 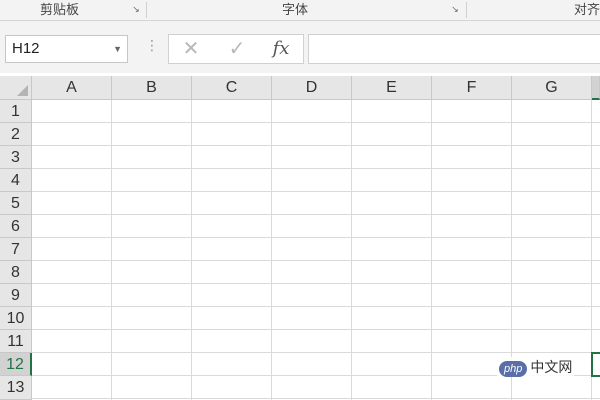 I want to click on row-header-5: 5, so click(x=16, y=203).